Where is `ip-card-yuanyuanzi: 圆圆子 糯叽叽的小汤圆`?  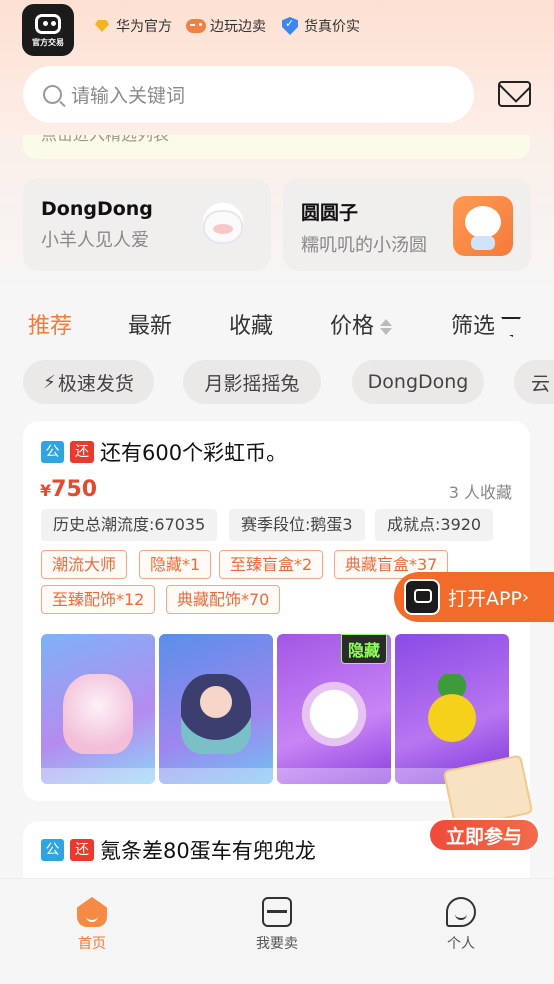
ip-card-yuanyuanzi: 圆圆子 糯叽叽的小汤圆 is located at coordinates (407, 224).